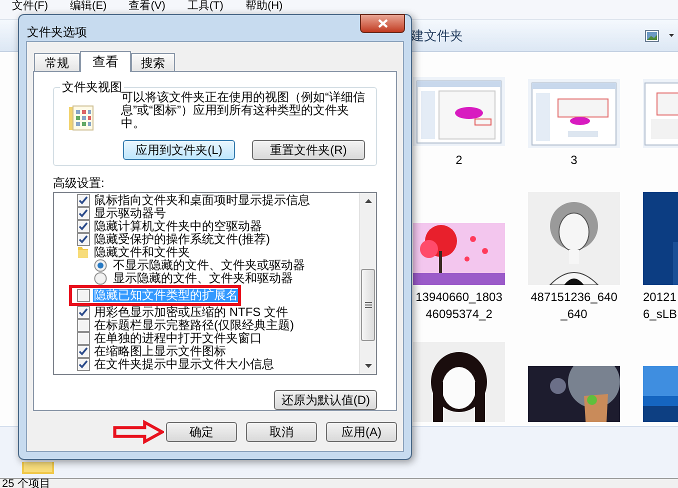 The image size is (678, 488). What do you see at coordinates (243, 110) in the screenshot?
I see `description-text: 可以将该文件夹正在使用的视图（例如“详细信息”或“图标”）应用到所有这种类型的文件夹中。` at bounding box center [243, 110].